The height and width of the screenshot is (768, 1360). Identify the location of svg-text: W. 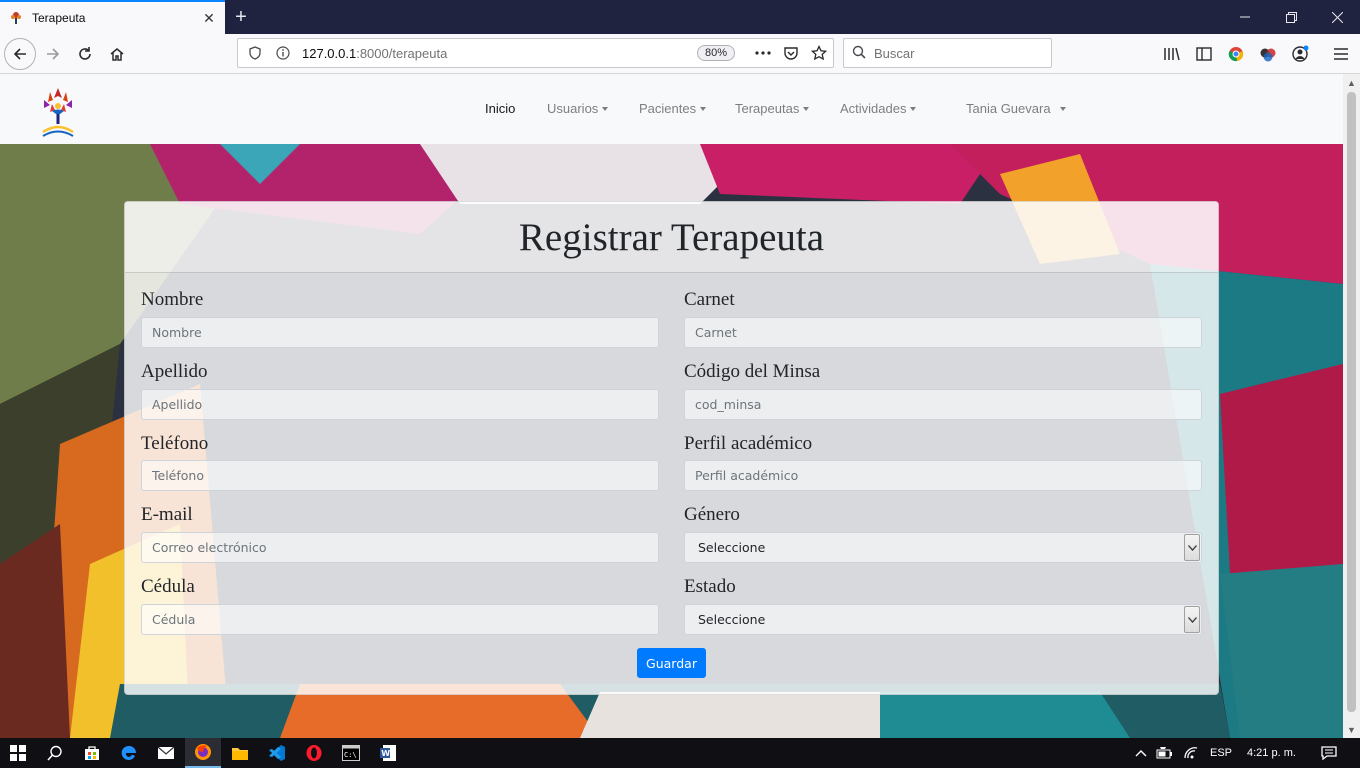
(385, 753).